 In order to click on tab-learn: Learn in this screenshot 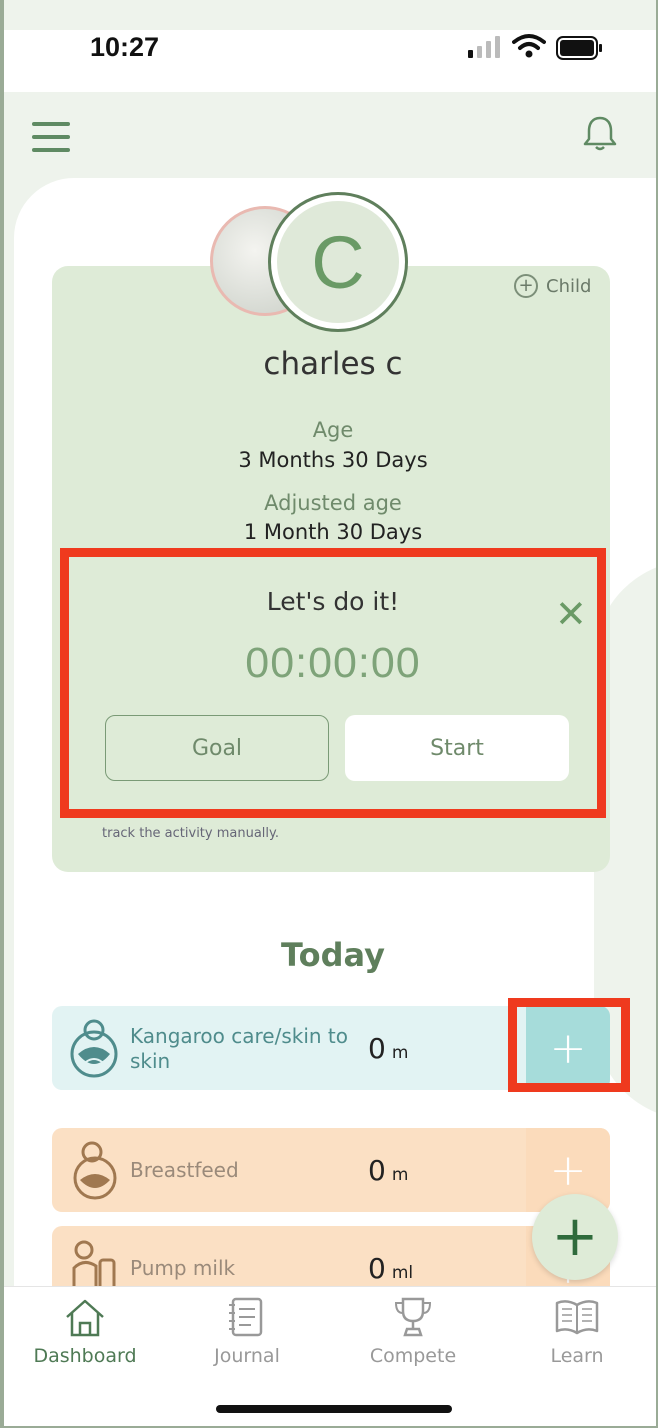, I will do `click(577, 1331)`.